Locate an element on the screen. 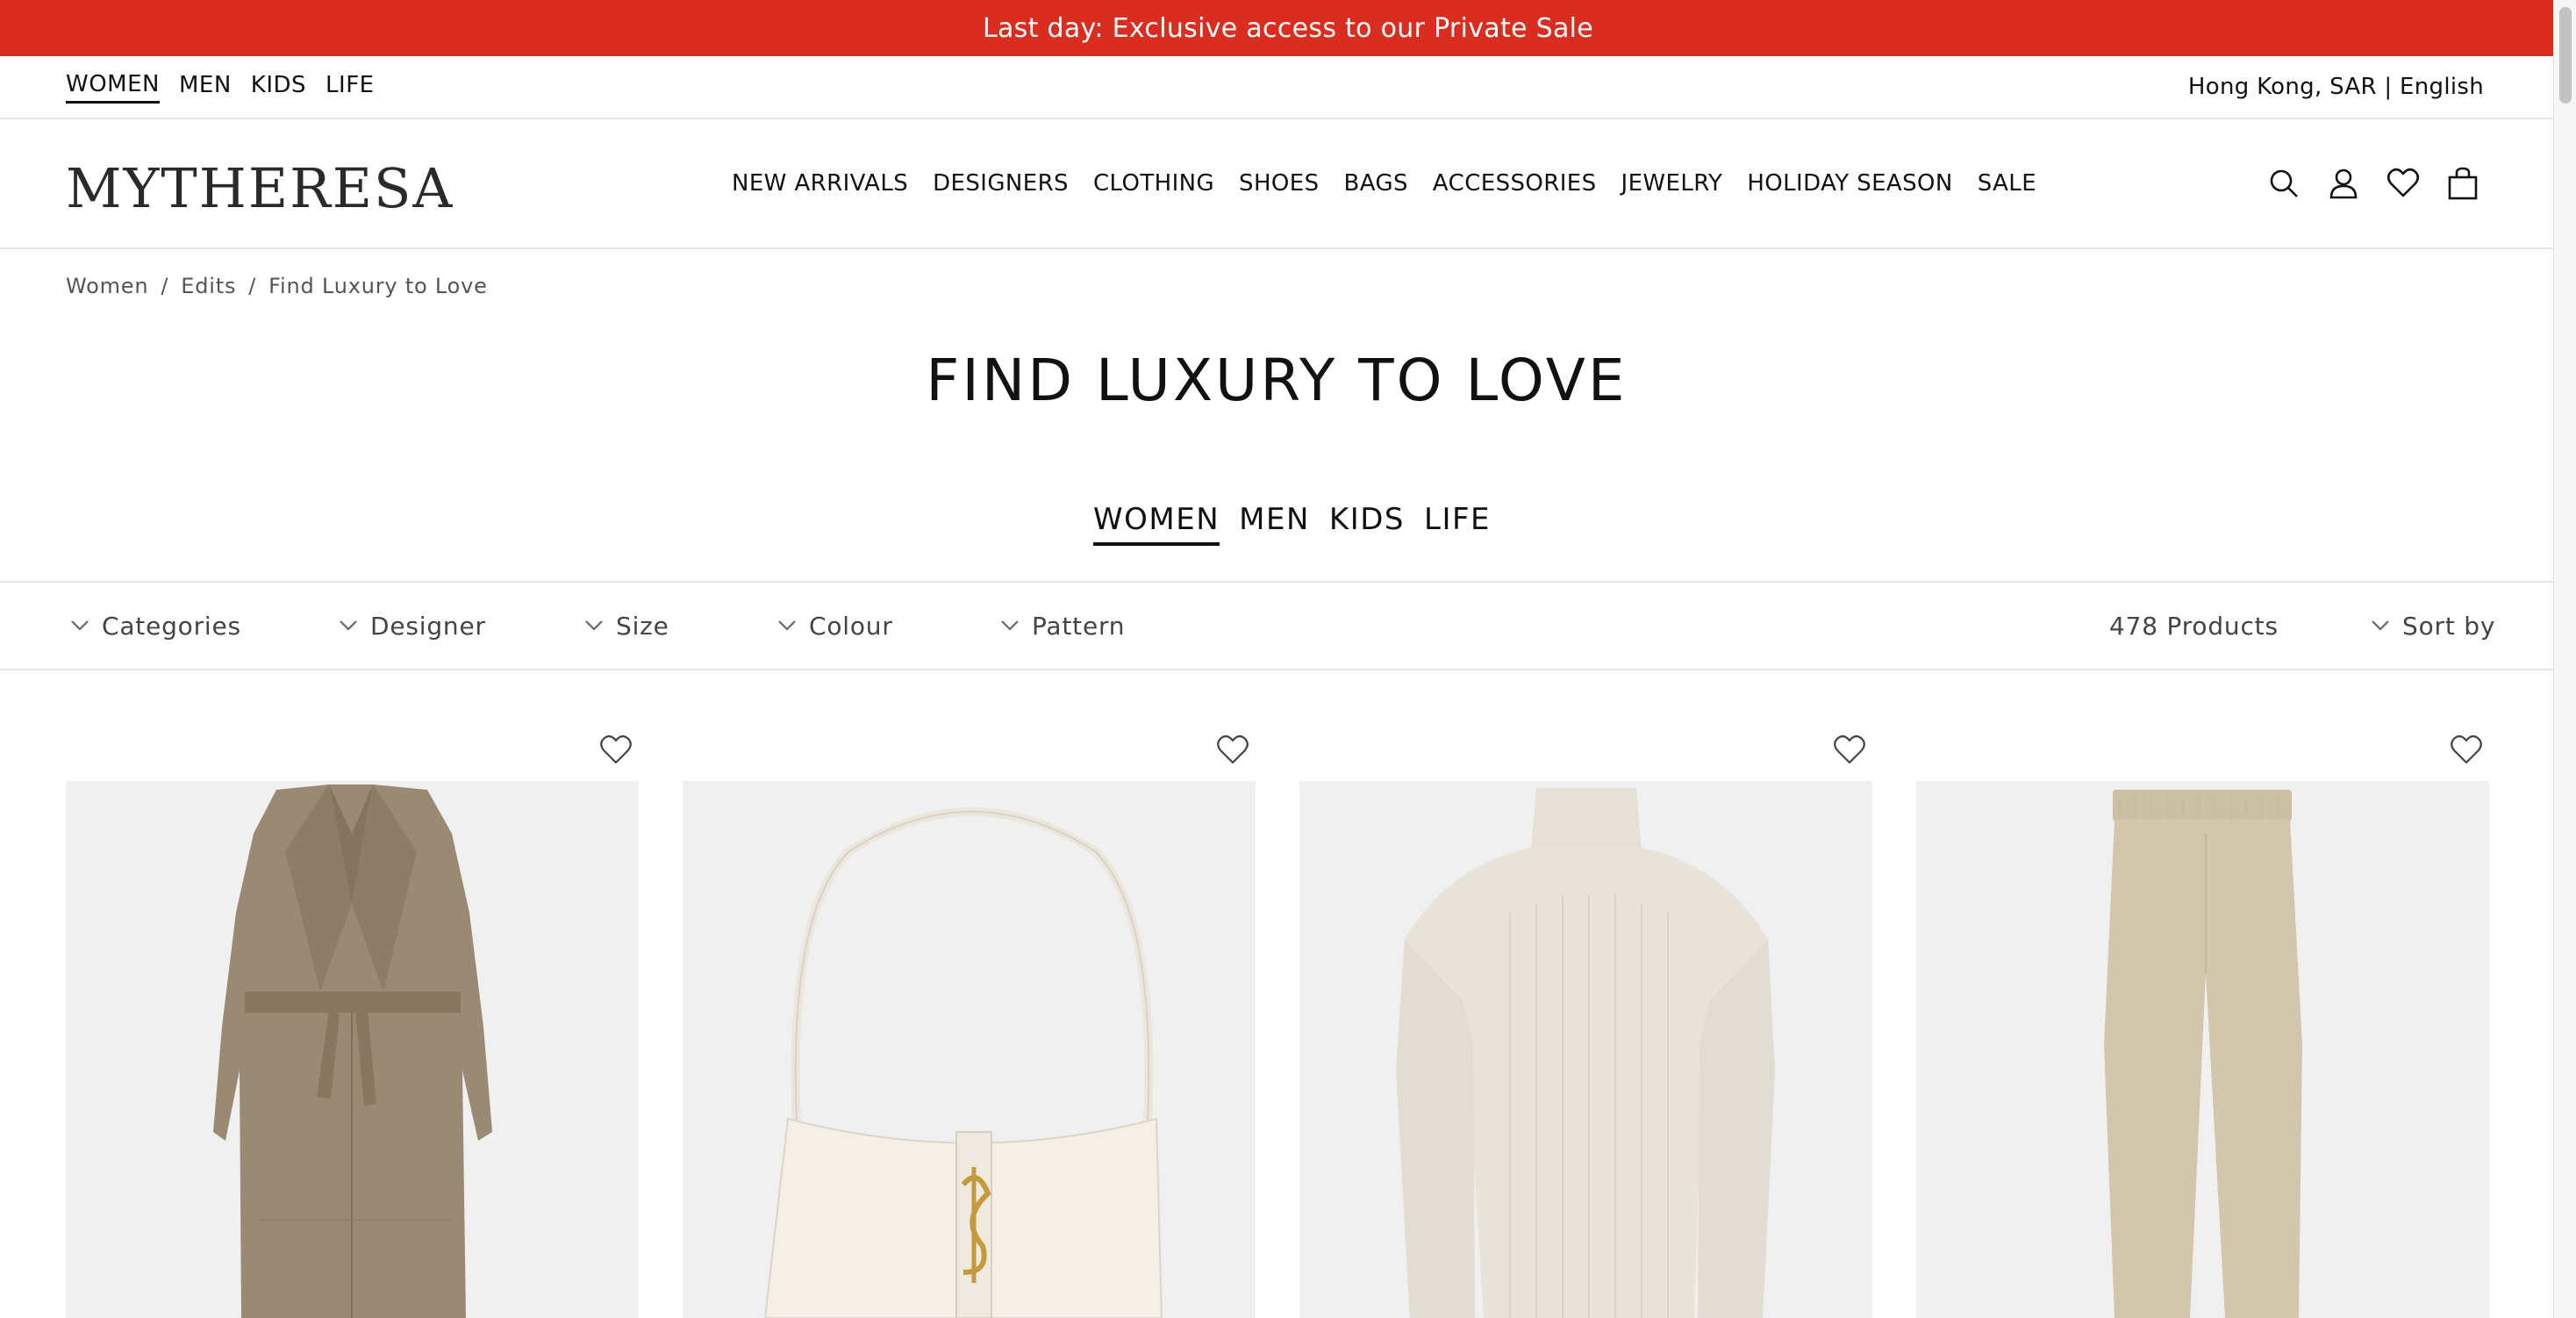 This screenshot has width=2576, height=1318. nav-clothing: CLOTHING is located at coordinates (1153, 183).